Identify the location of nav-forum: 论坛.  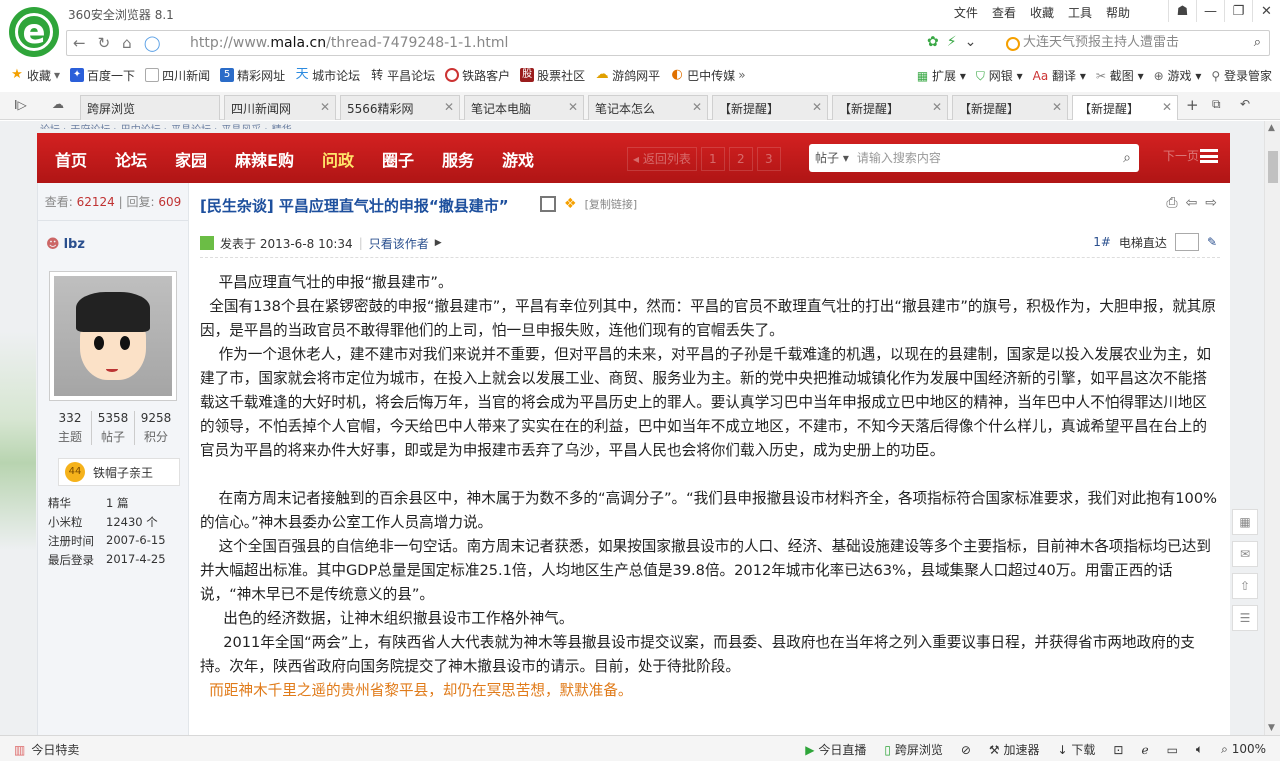
(131, 159).